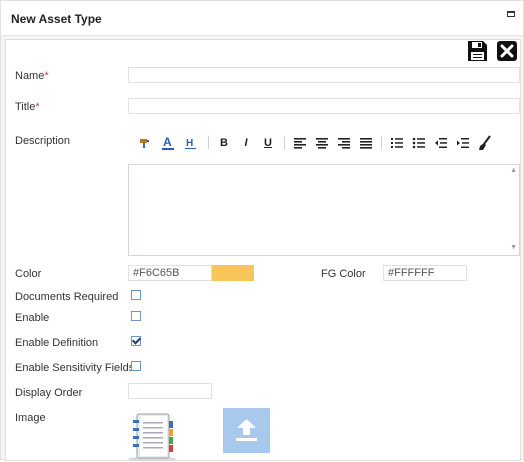  What do you see at coordinates (170, 391) in the screenshot?
I see `display-order-input` at bounding box center [170, 391].